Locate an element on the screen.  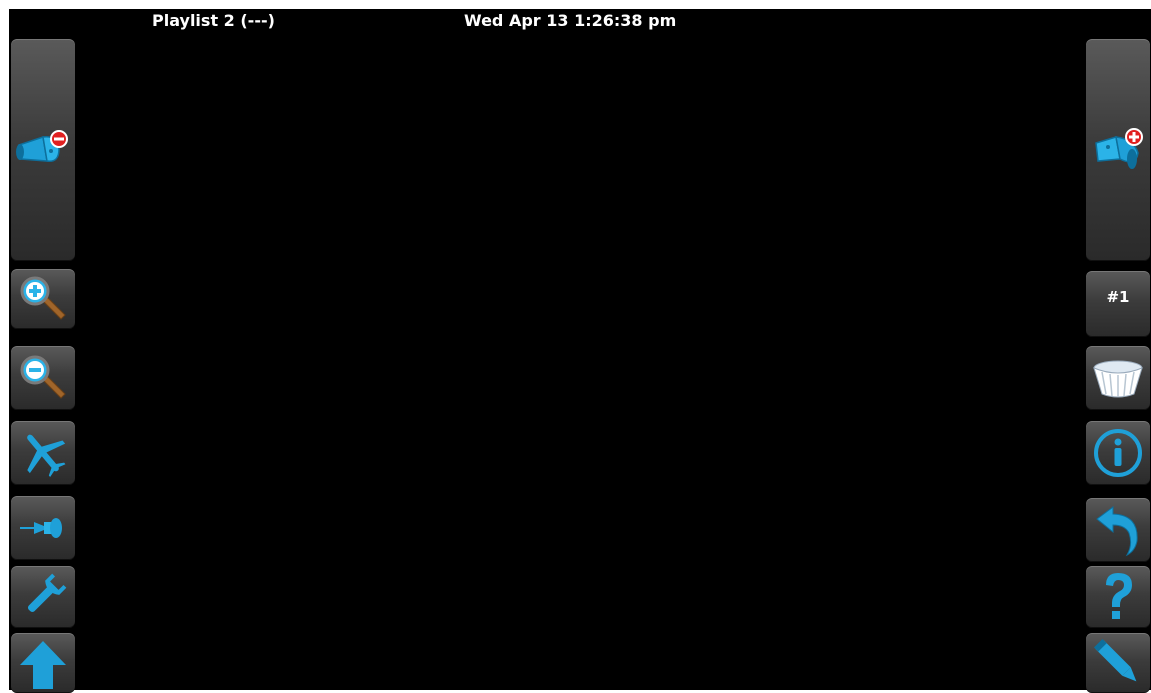
wrench-icon is located at coordinates (43, 597).